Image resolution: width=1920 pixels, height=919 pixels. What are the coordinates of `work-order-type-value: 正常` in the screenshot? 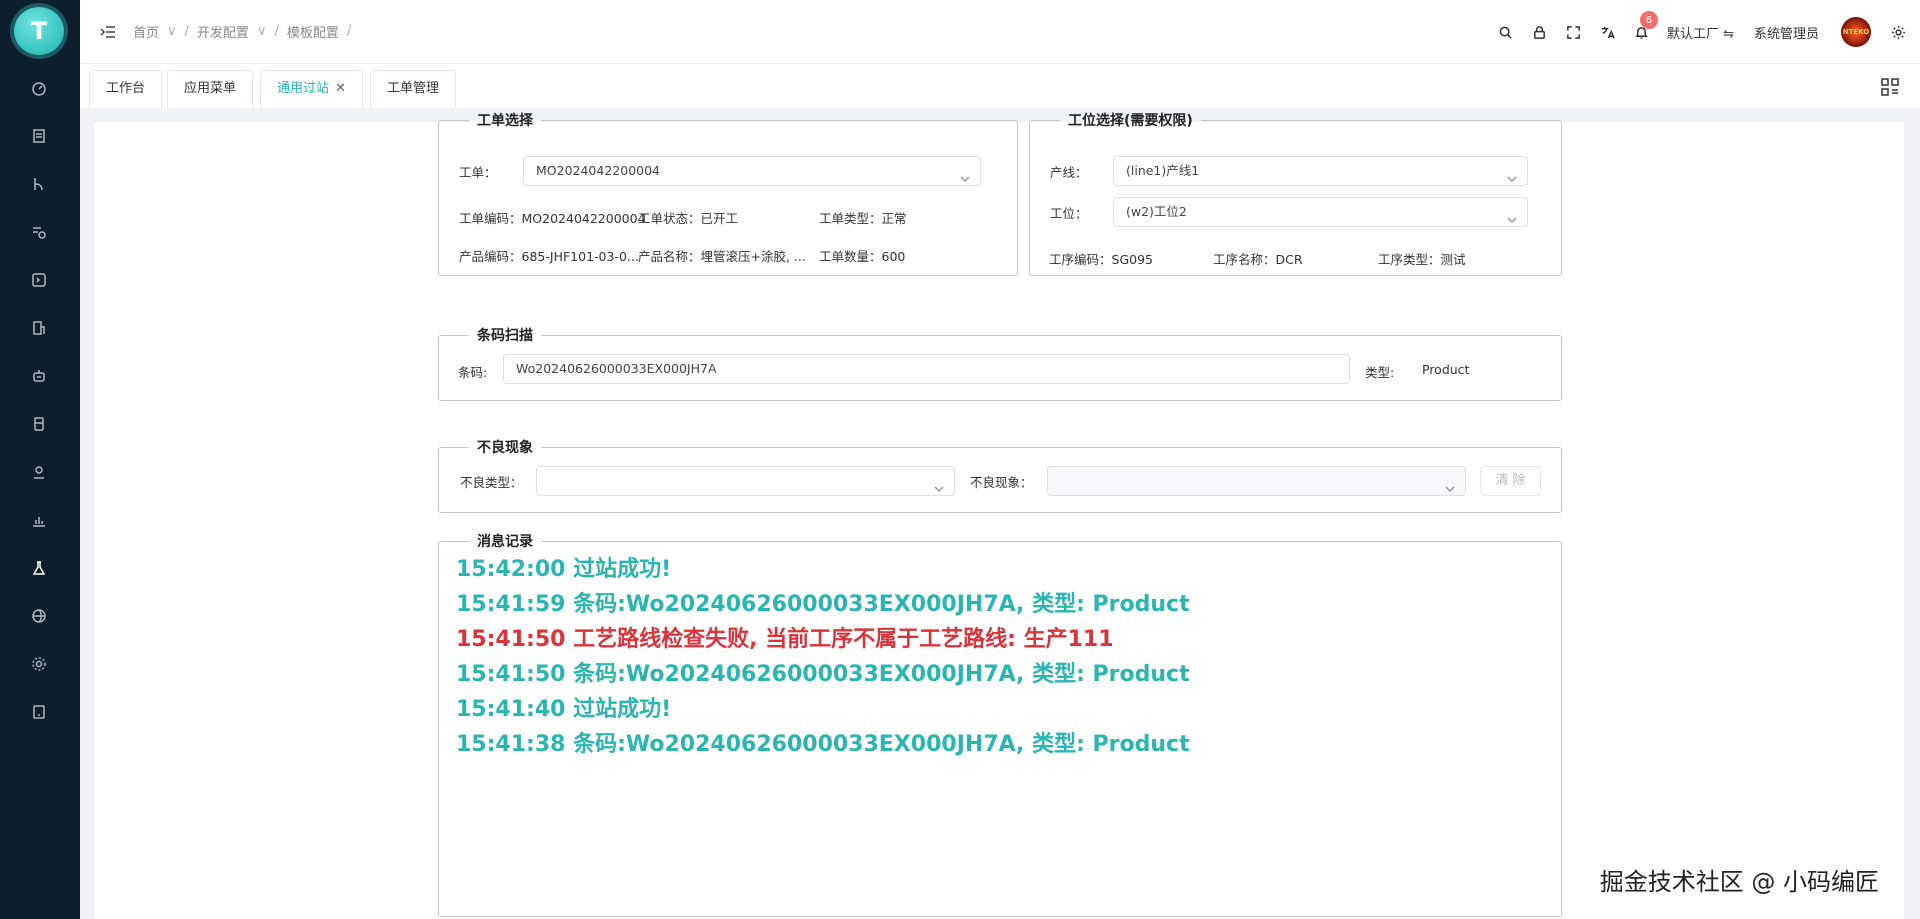 It's located at (894, 218).